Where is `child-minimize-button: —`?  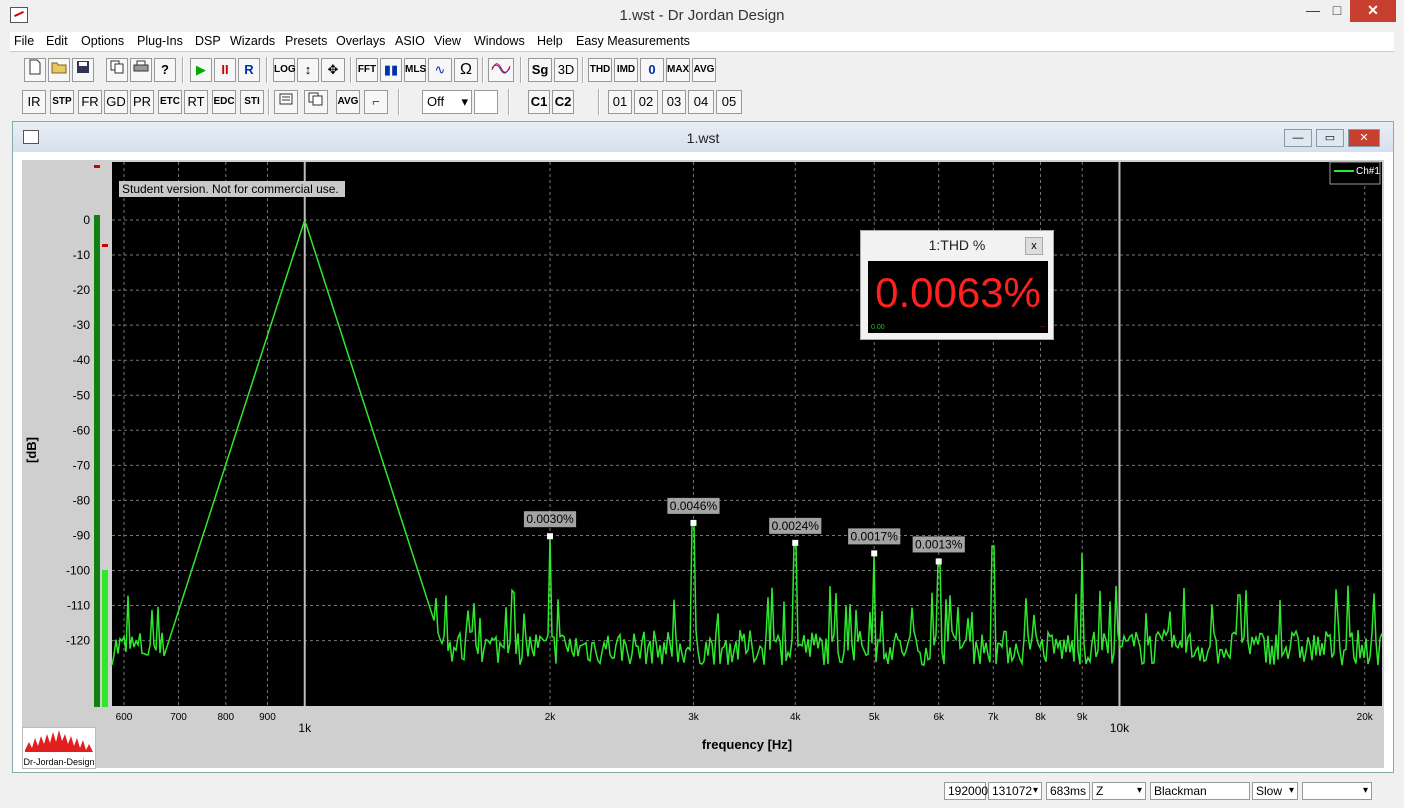 child-minimize-button: — is located at coordinates (1298, 138).